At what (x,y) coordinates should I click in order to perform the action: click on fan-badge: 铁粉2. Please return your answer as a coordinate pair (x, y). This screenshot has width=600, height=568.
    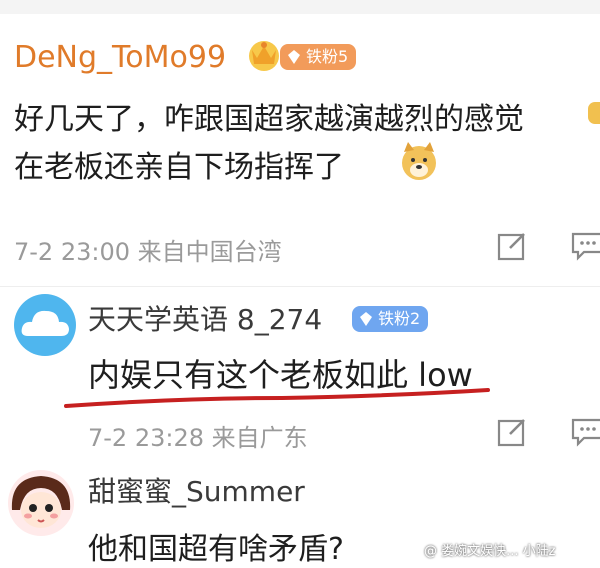
    Looking at the image, I should click on (390, 319).